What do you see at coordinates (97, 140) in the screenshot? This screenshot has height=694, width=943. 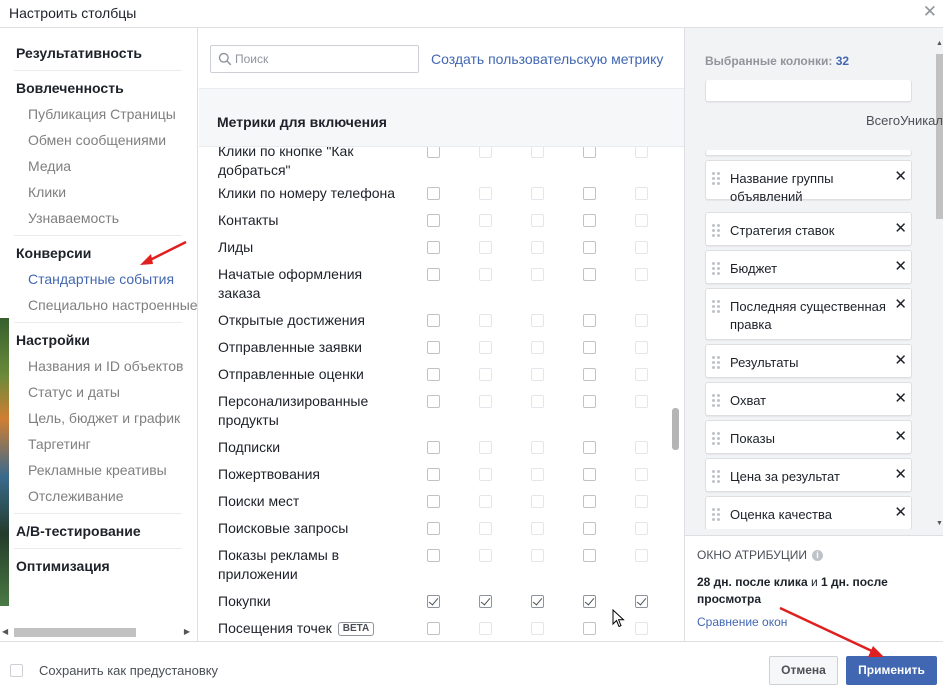 I see `sidebar-item-messaging: Обмен сообщениями` at bounding box center [97, 140].